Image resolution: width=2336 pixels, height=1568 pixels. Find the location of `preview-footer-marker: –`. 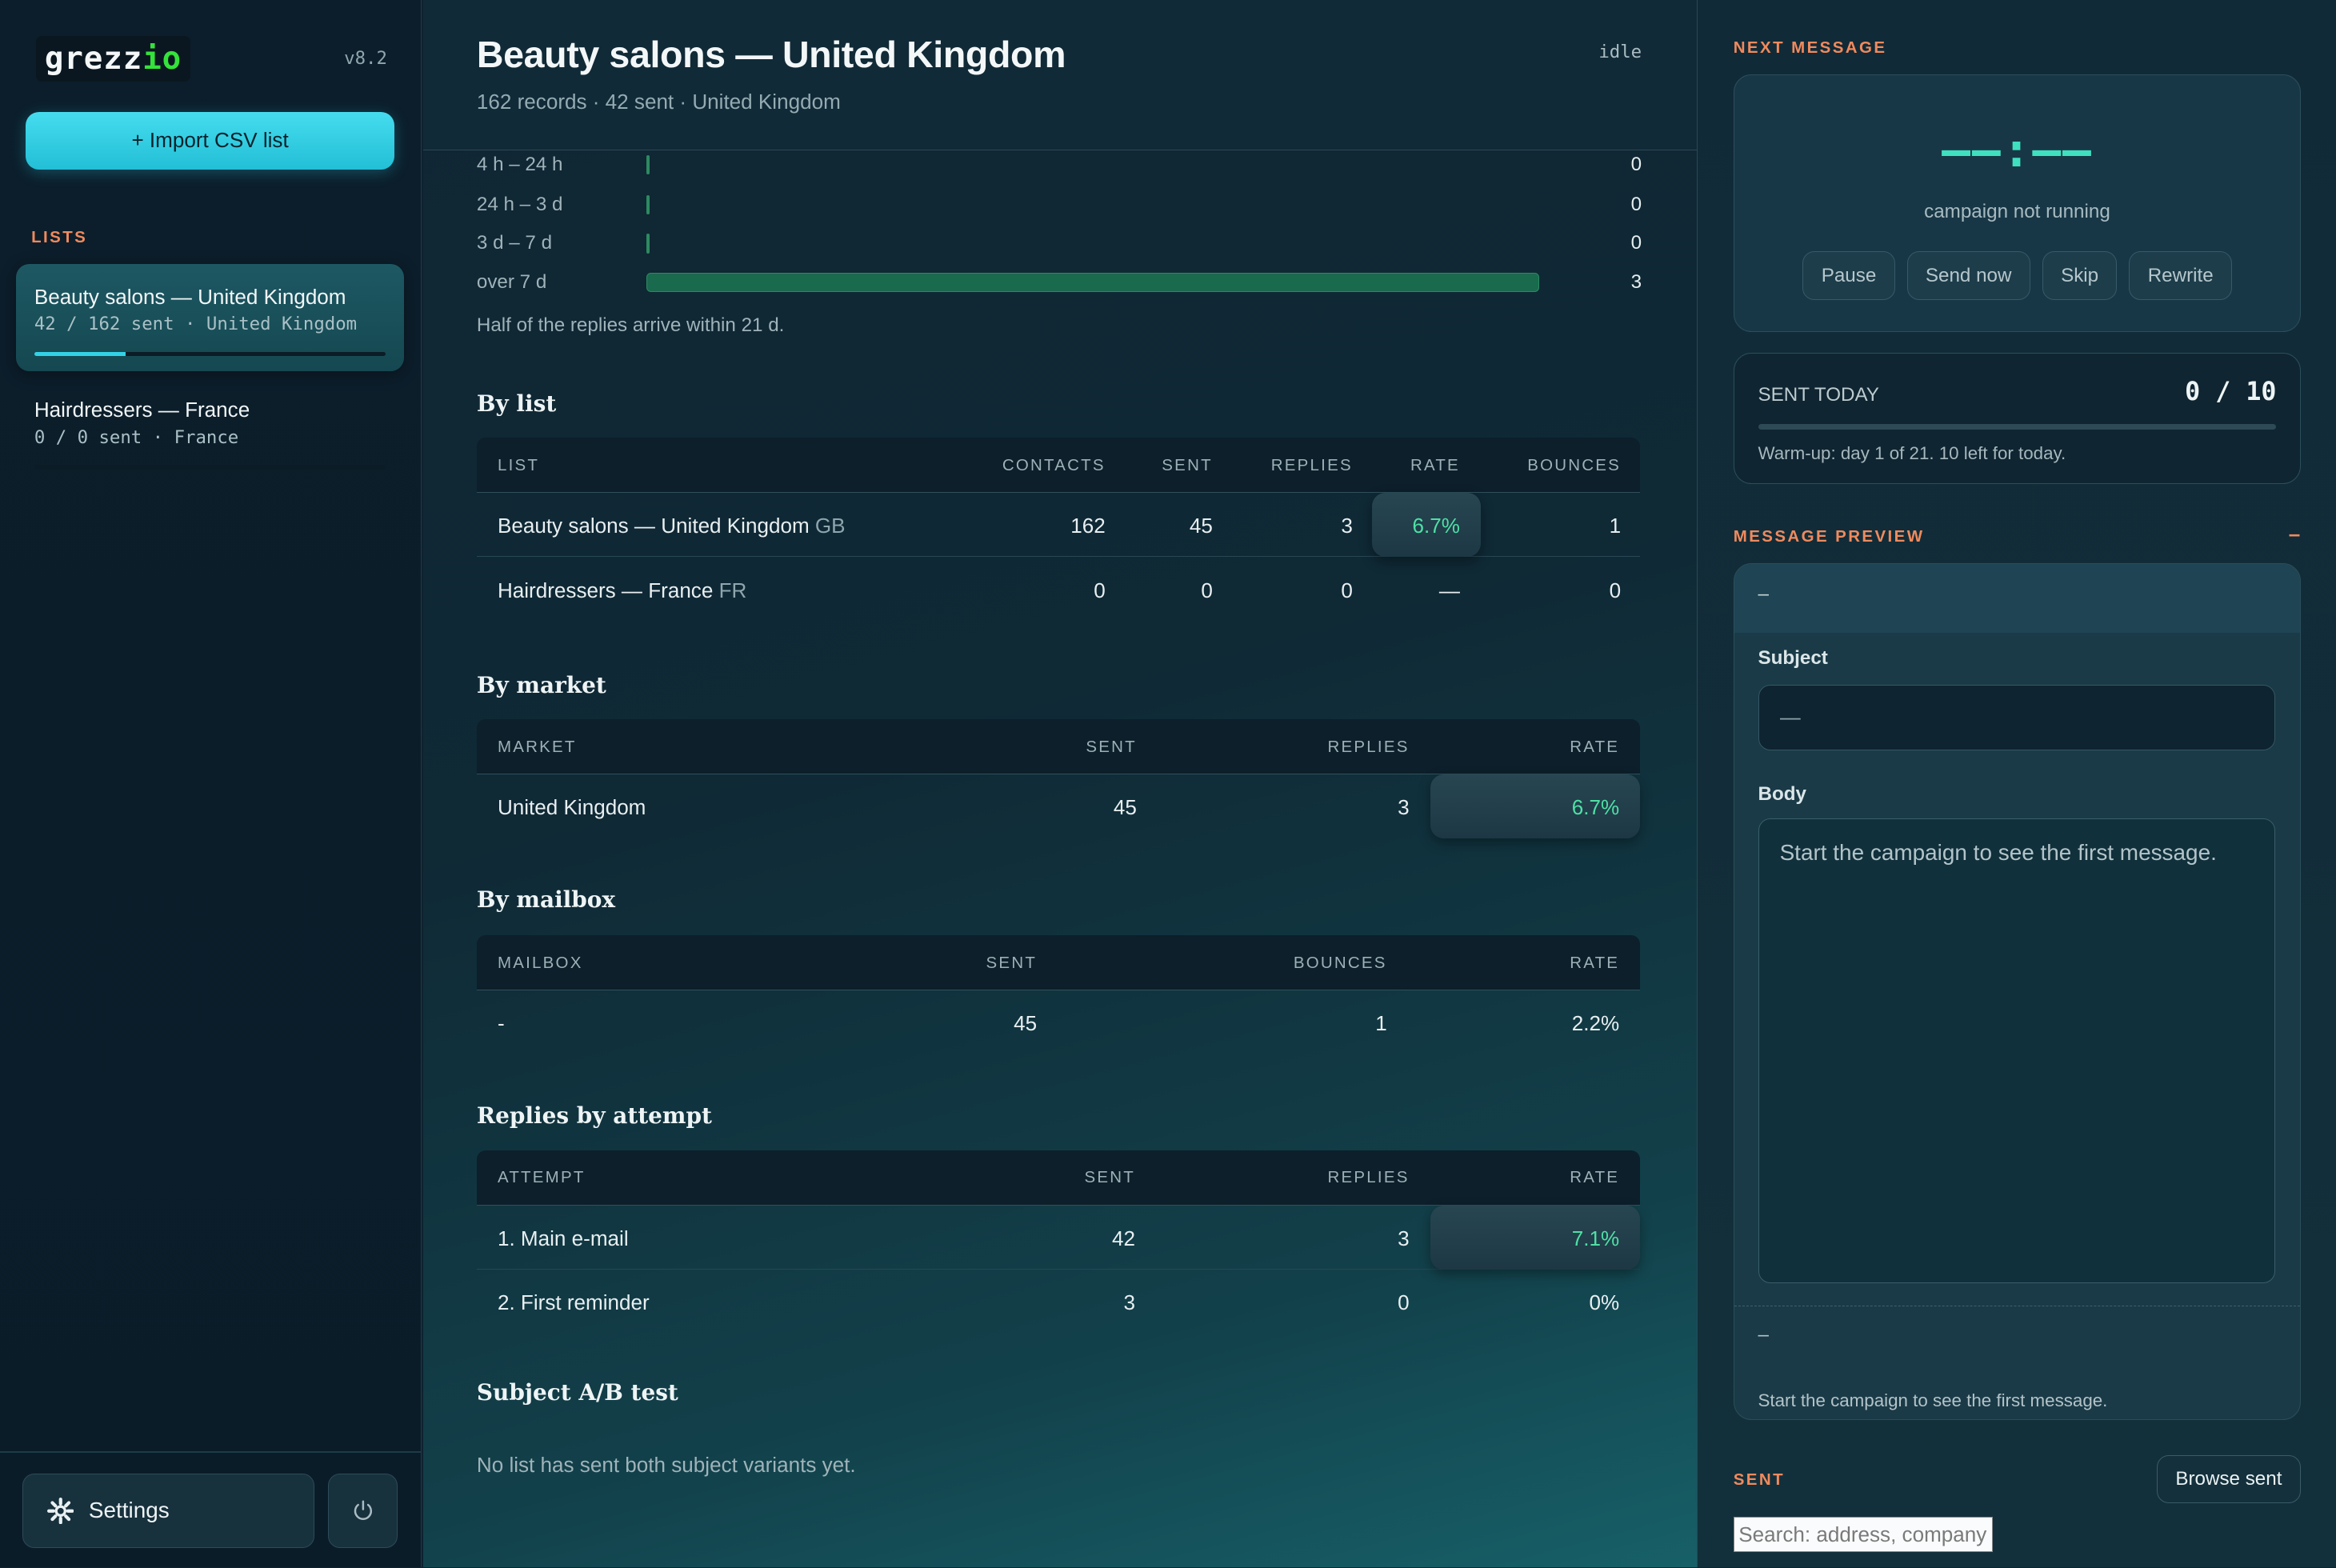

preview-footer-marker: – is located at coordinates (1763, 1334).